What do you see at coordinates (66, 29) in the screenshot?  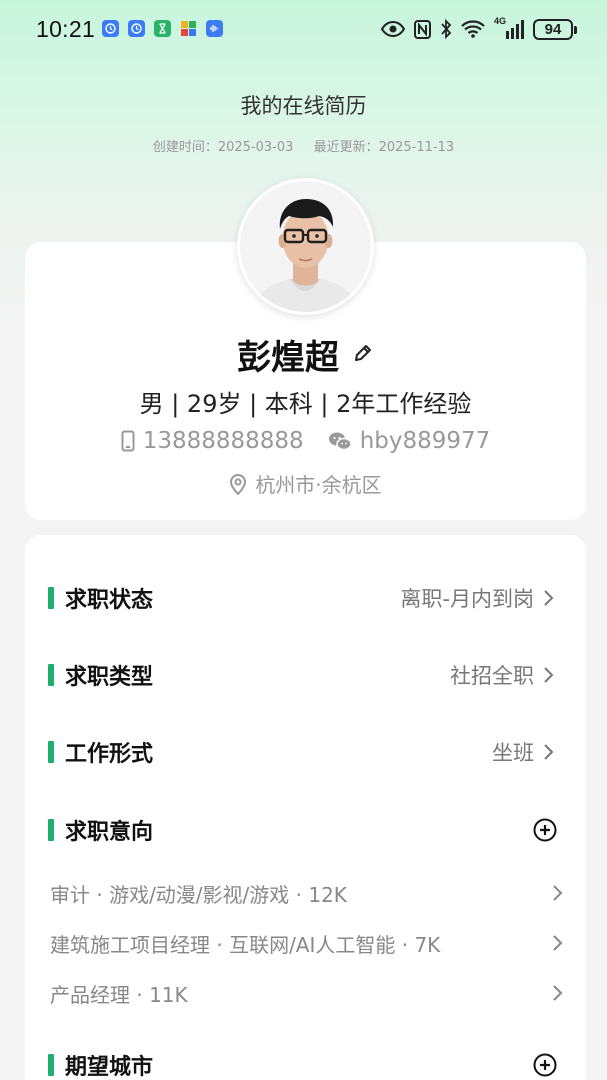 I see `status-time: 10:21` at bounding box center [66, 29].